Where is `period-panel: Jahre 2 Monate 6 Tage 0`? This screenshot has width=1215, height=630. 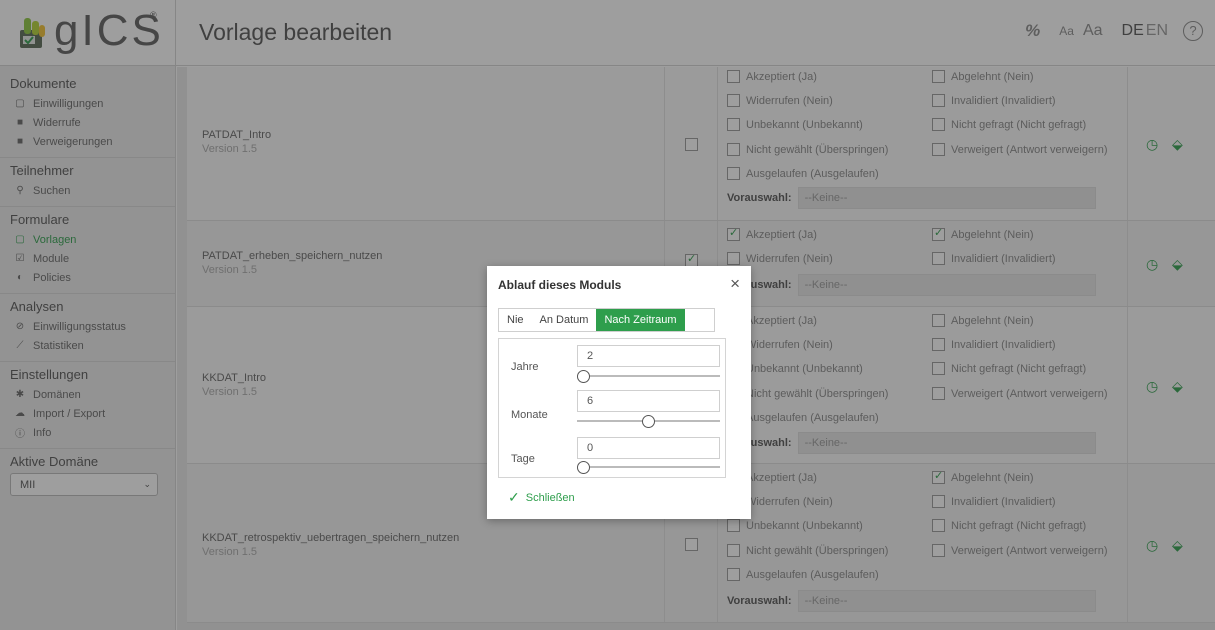
period-panel: Jahre 2 Monate 6 Tage 0 is located at coordinates (612, 408).